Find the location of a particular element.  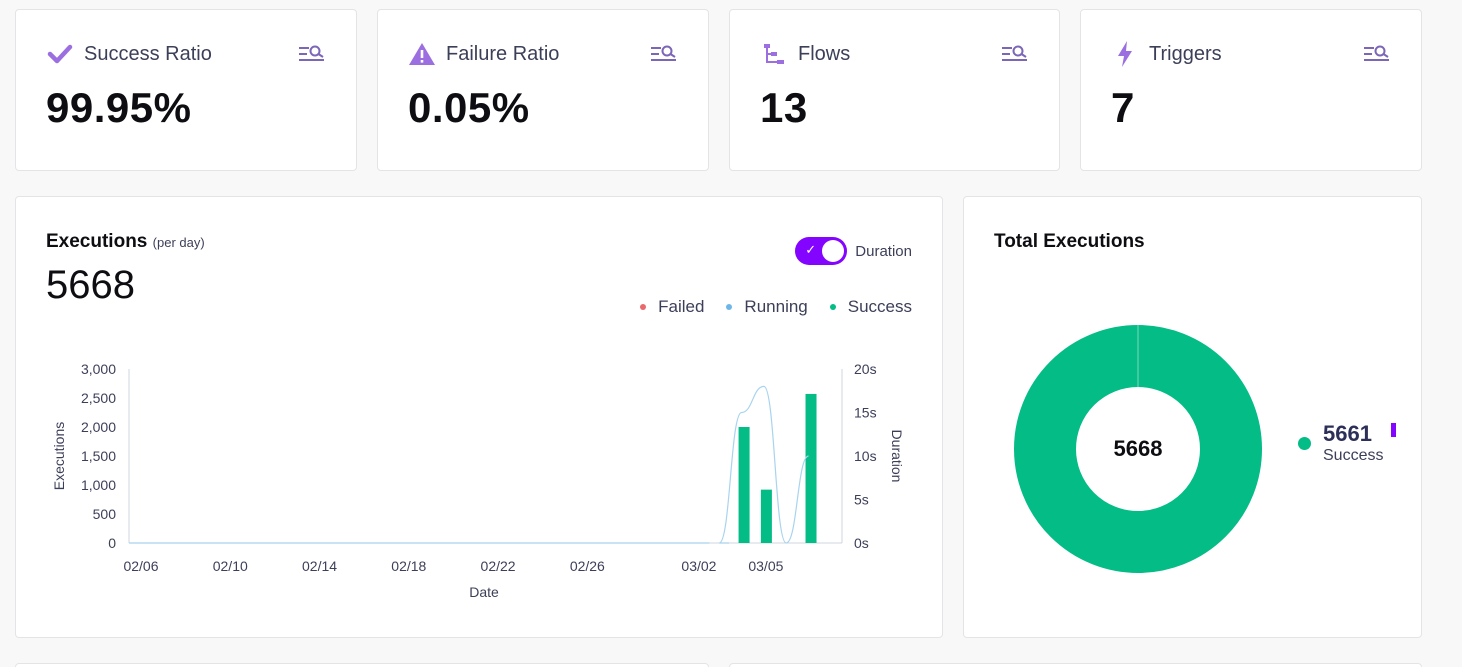

y-tick-label: 2,500 is located at coordinates (98, 398).